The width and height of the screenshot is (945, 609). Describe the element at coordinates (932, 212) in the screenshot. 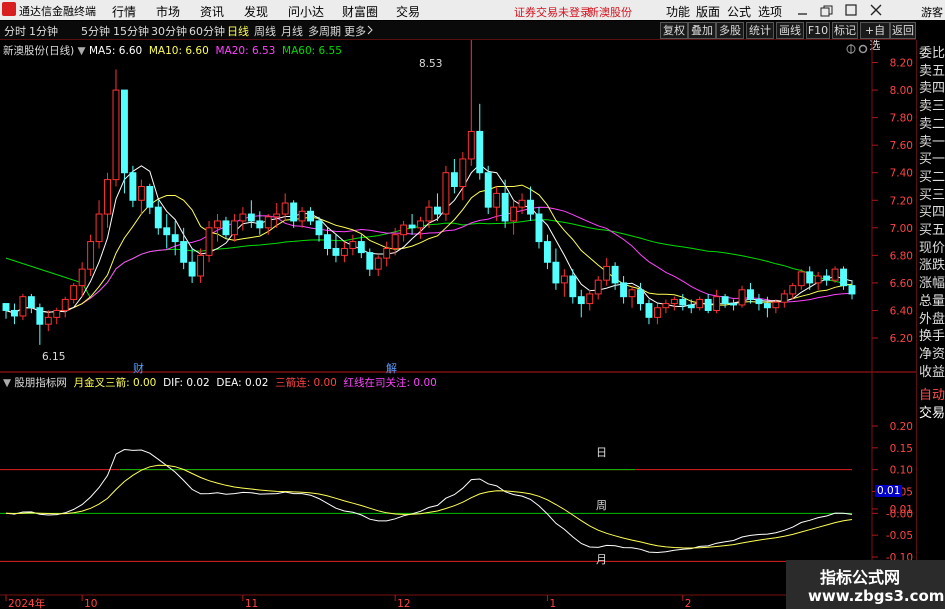

I see `side-panel-item: 买四` at that location.